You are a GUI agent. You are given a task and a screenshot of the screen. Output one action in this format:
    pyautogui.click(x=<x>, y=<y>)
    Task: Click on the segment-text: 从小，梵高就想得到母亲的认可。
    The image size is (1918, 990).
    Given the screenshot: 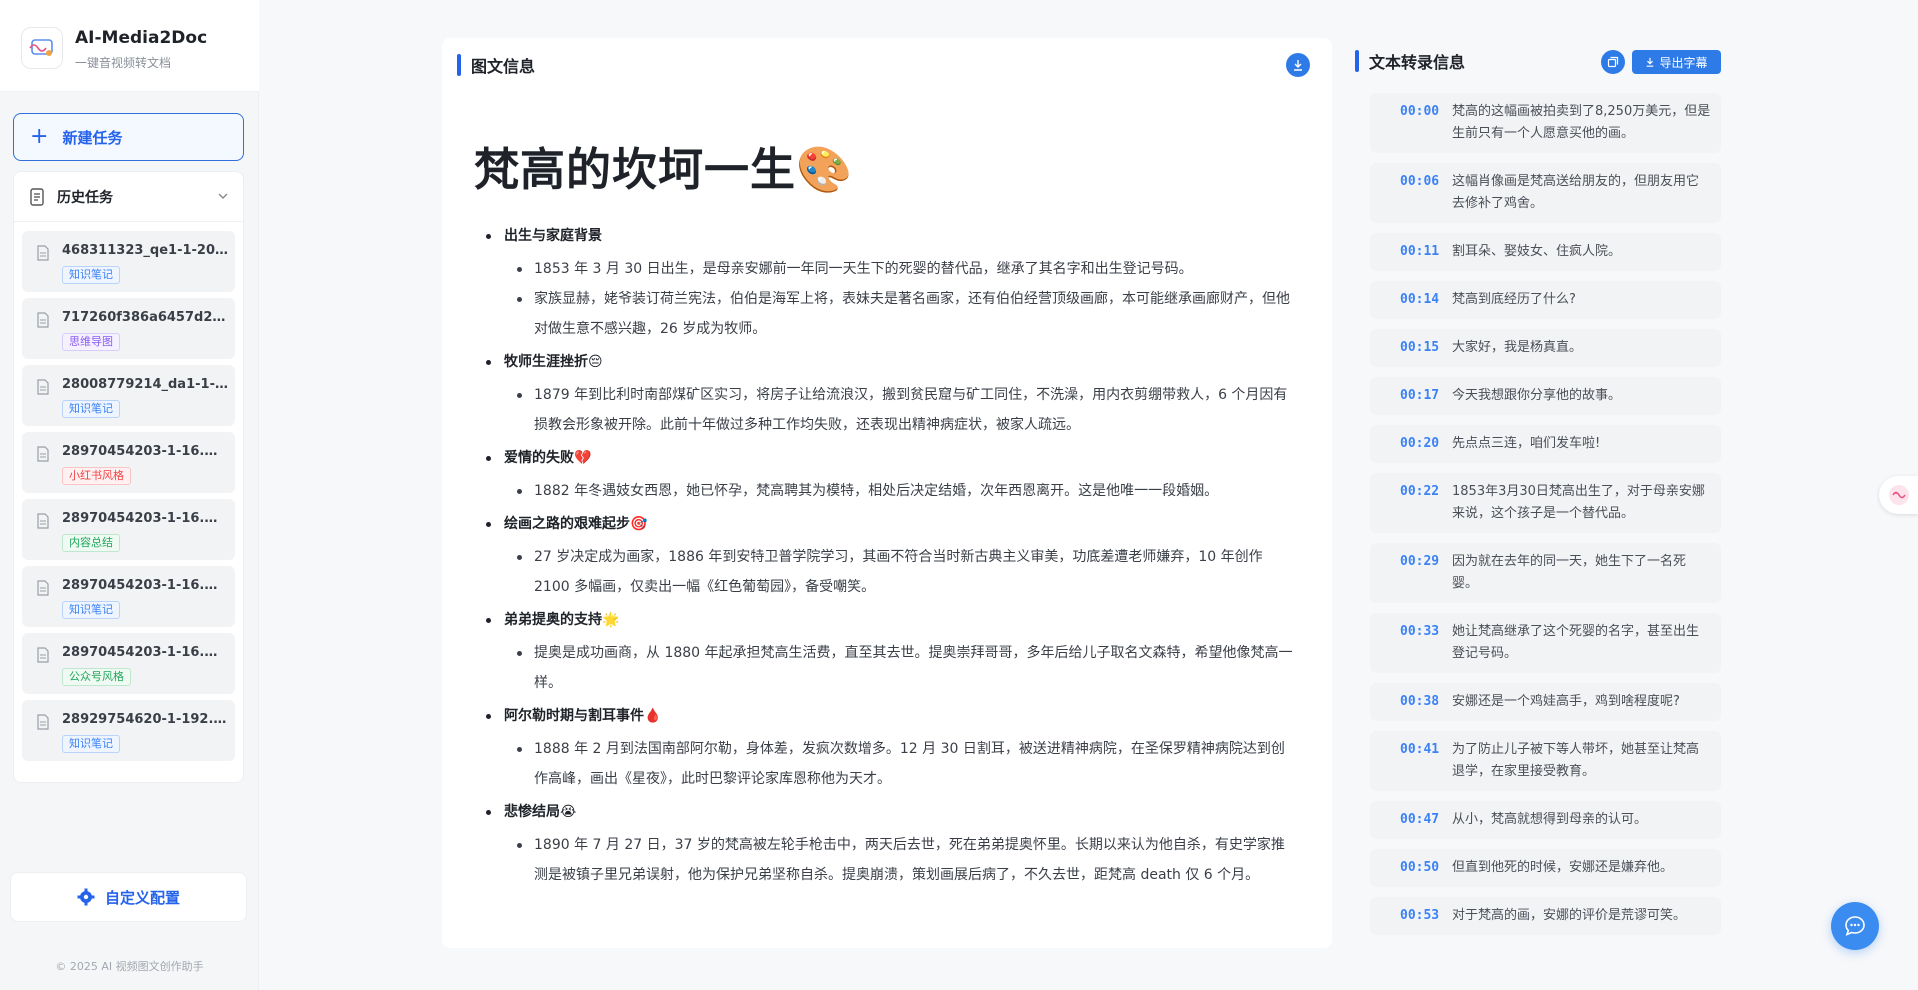 What is the action you would take?
    pyautogui.click(x=1550, y=819)
    